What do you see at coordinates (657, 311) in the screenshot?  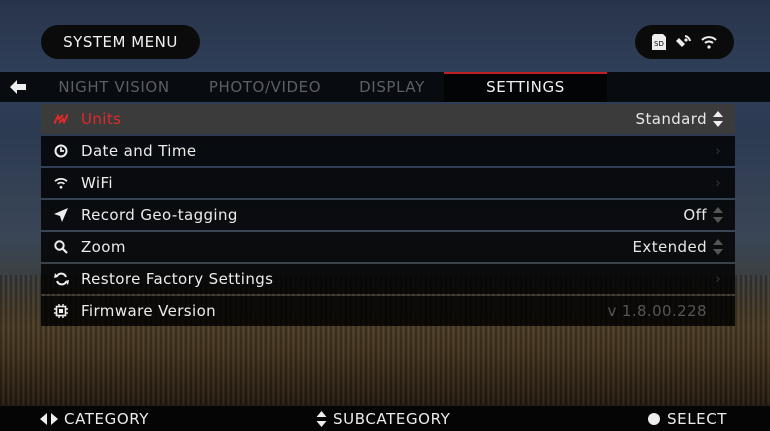 I see `firmware-version-value: v 1.8.00.228` at bounding box center [657, 311].